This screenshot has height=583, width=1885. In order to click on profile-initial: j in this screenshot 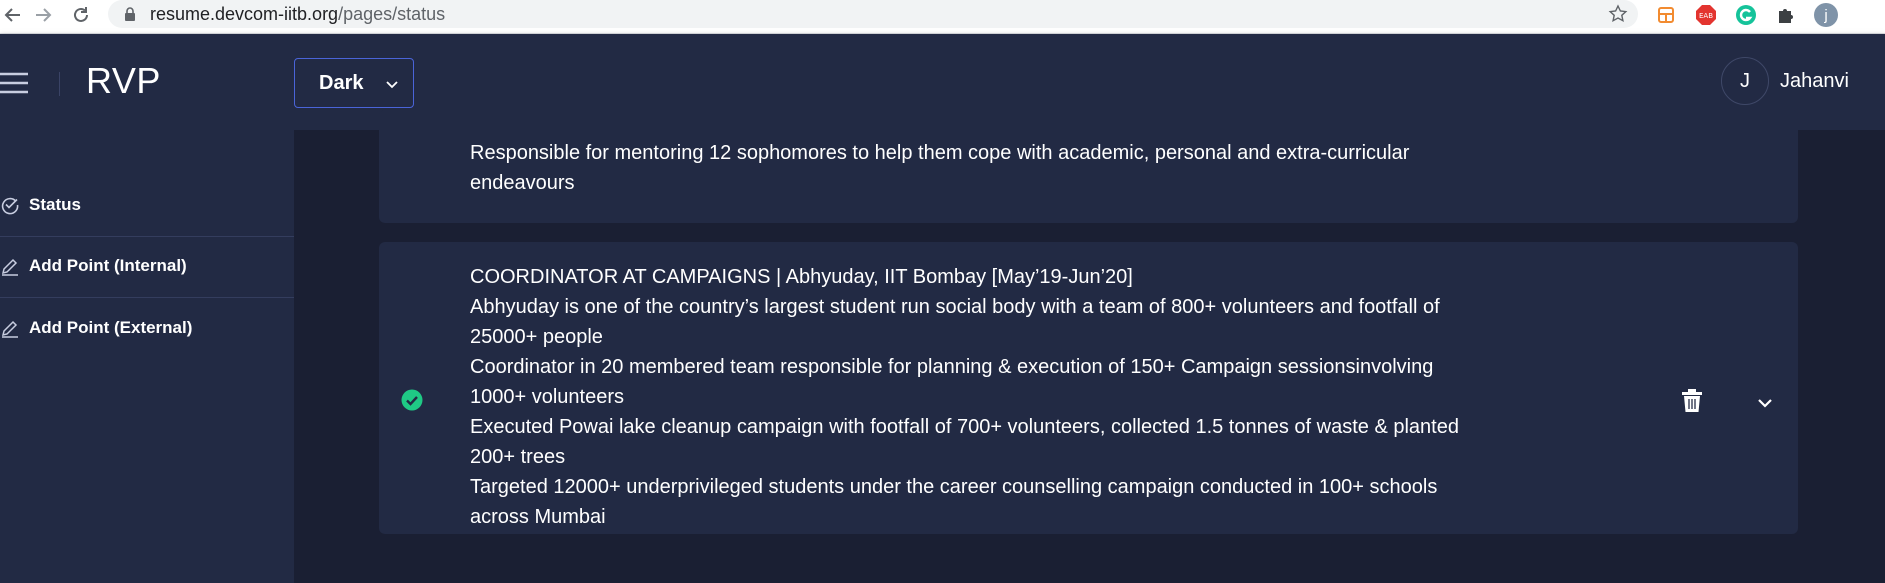, I will do `click(1826, 15)`.